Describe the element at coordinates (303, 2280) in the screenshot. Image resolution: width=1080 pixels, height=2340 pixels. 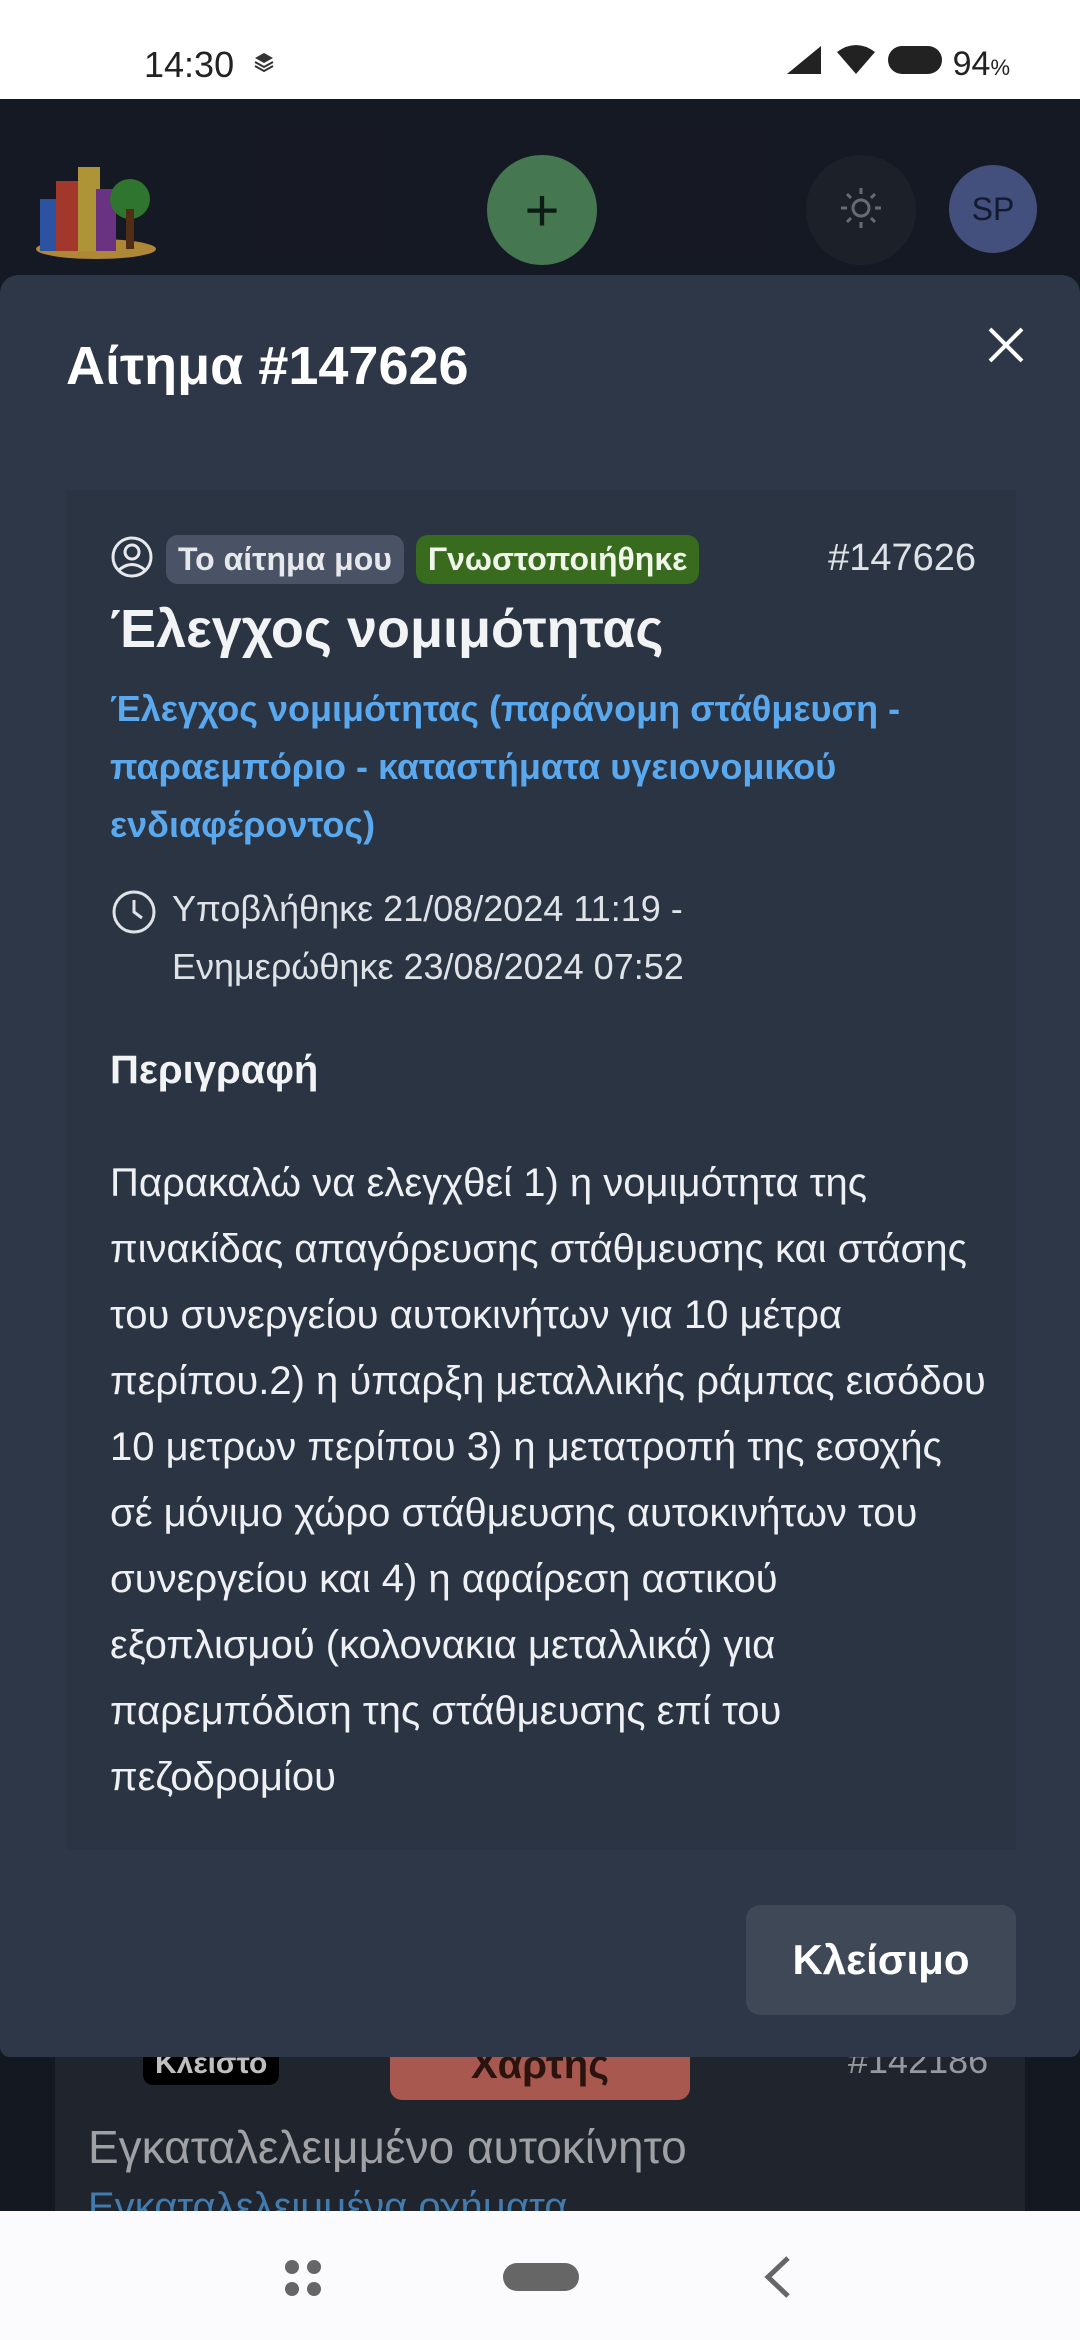
I see `apps-grid-icon` at that location.